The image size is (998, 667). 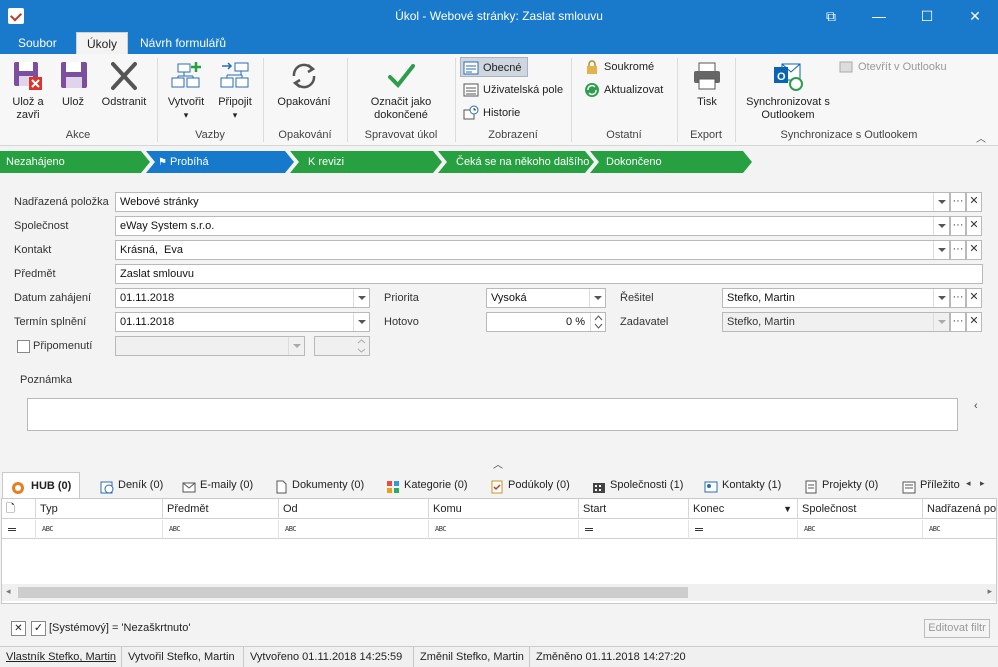 I want to click on tab-hub: HUB (0), so click(x=41, y=485).